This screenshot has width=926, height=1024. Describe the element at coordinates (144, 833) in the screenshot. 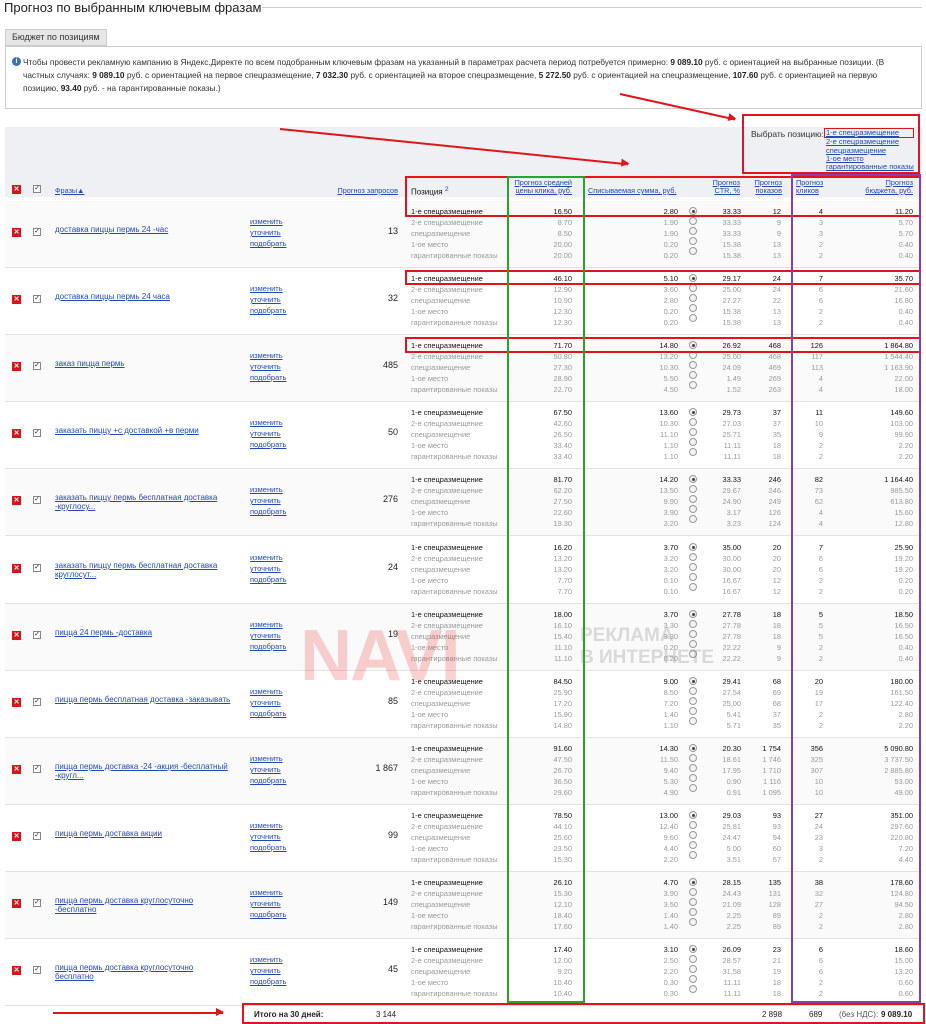

I see `phrase-link: пицца пермь доставка акции` at that location.